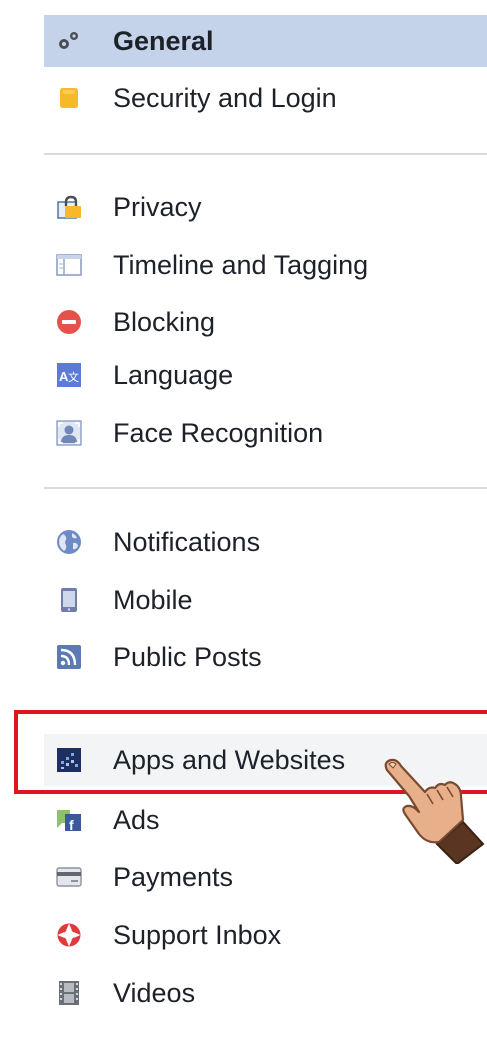  I want to click on globe-icon, so click(69, 542).